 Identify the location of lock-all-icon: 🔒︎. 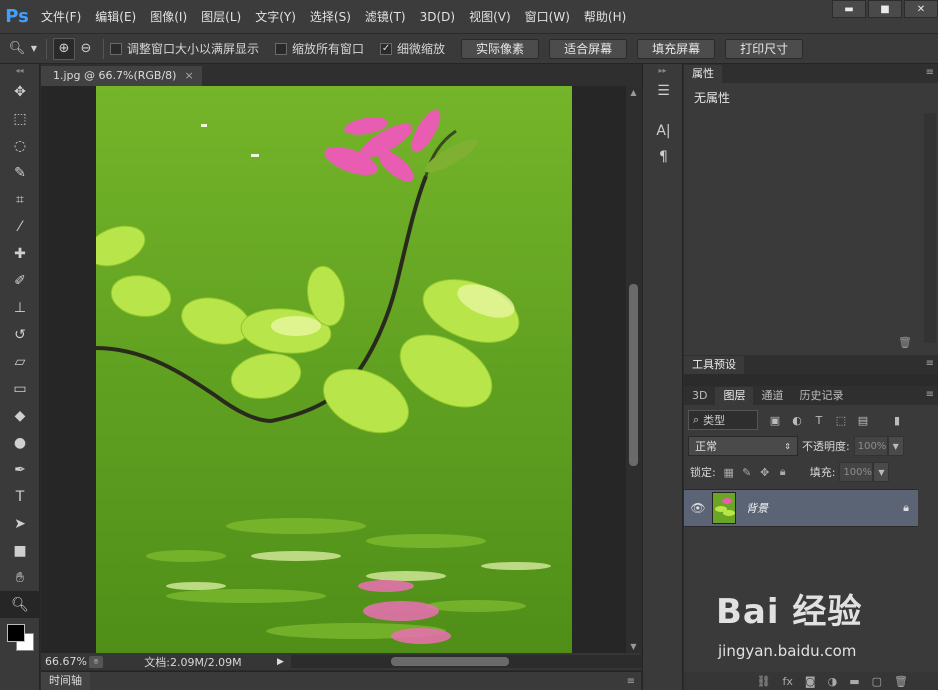
(783, 472).